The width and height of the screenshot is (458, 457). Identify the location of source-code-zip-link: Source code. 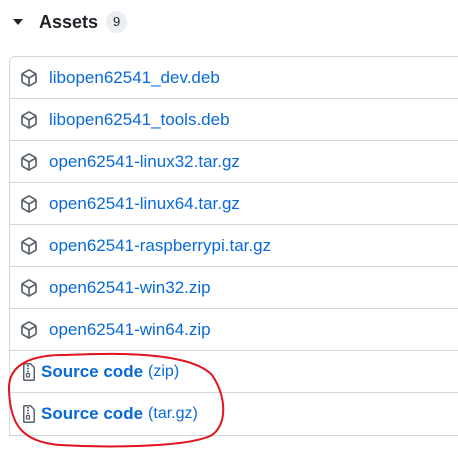
(92, 372).